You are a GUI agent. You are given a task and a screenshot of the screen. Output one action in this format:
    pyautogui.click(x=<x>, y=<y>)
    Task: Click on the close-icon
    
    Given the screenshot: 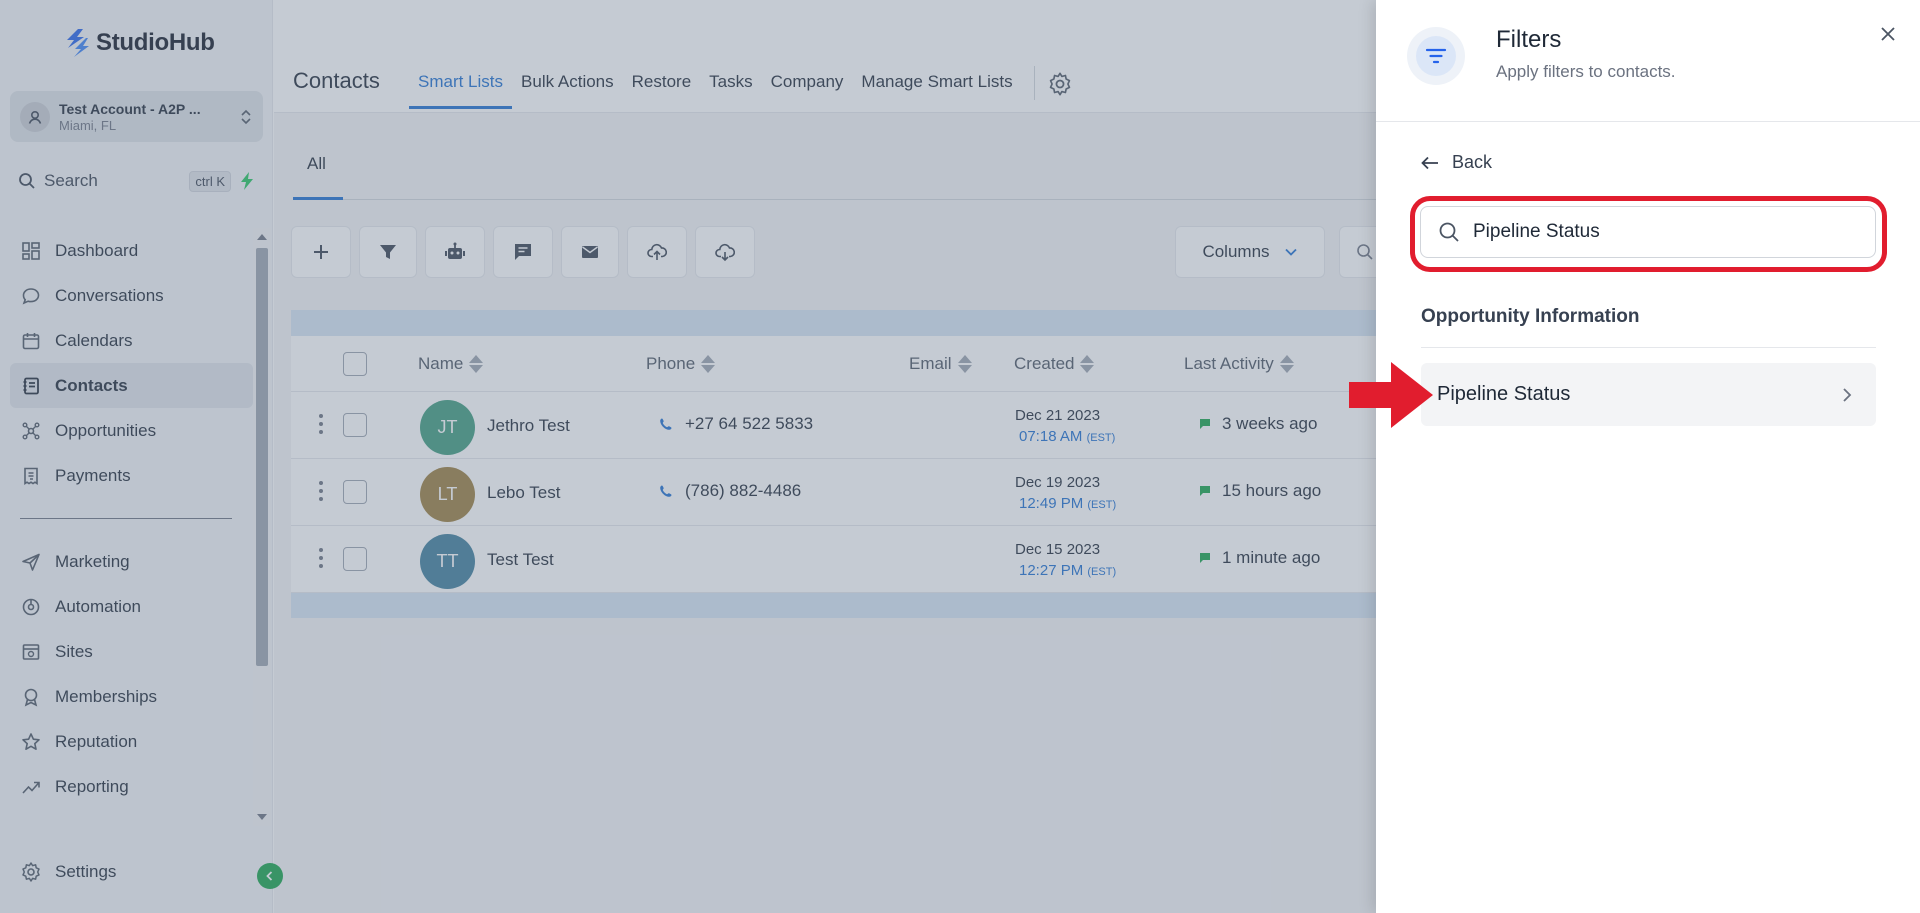 What is the action you would take?
    pyautogui.click(x=1888, y=34)
    